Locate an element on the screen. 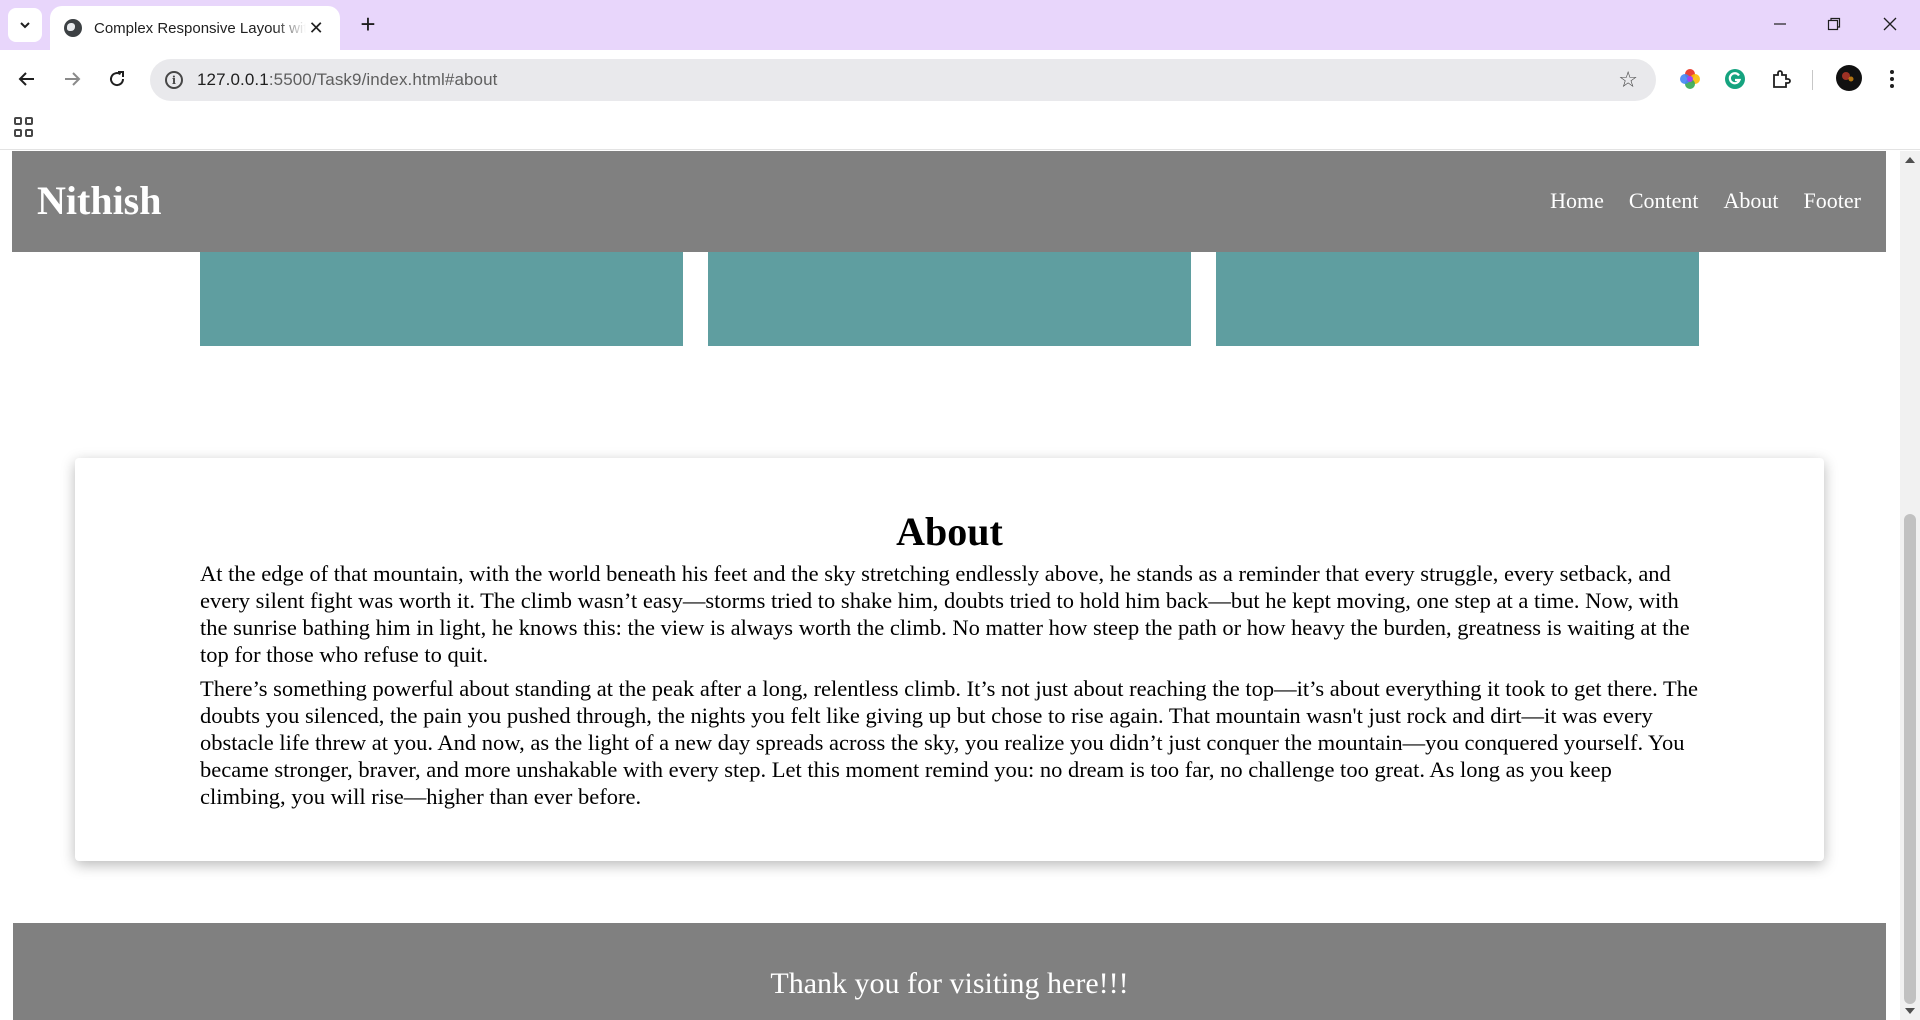 The image size is (1920, 1020). arrow-right-icon is located at coordinates (73, 79).